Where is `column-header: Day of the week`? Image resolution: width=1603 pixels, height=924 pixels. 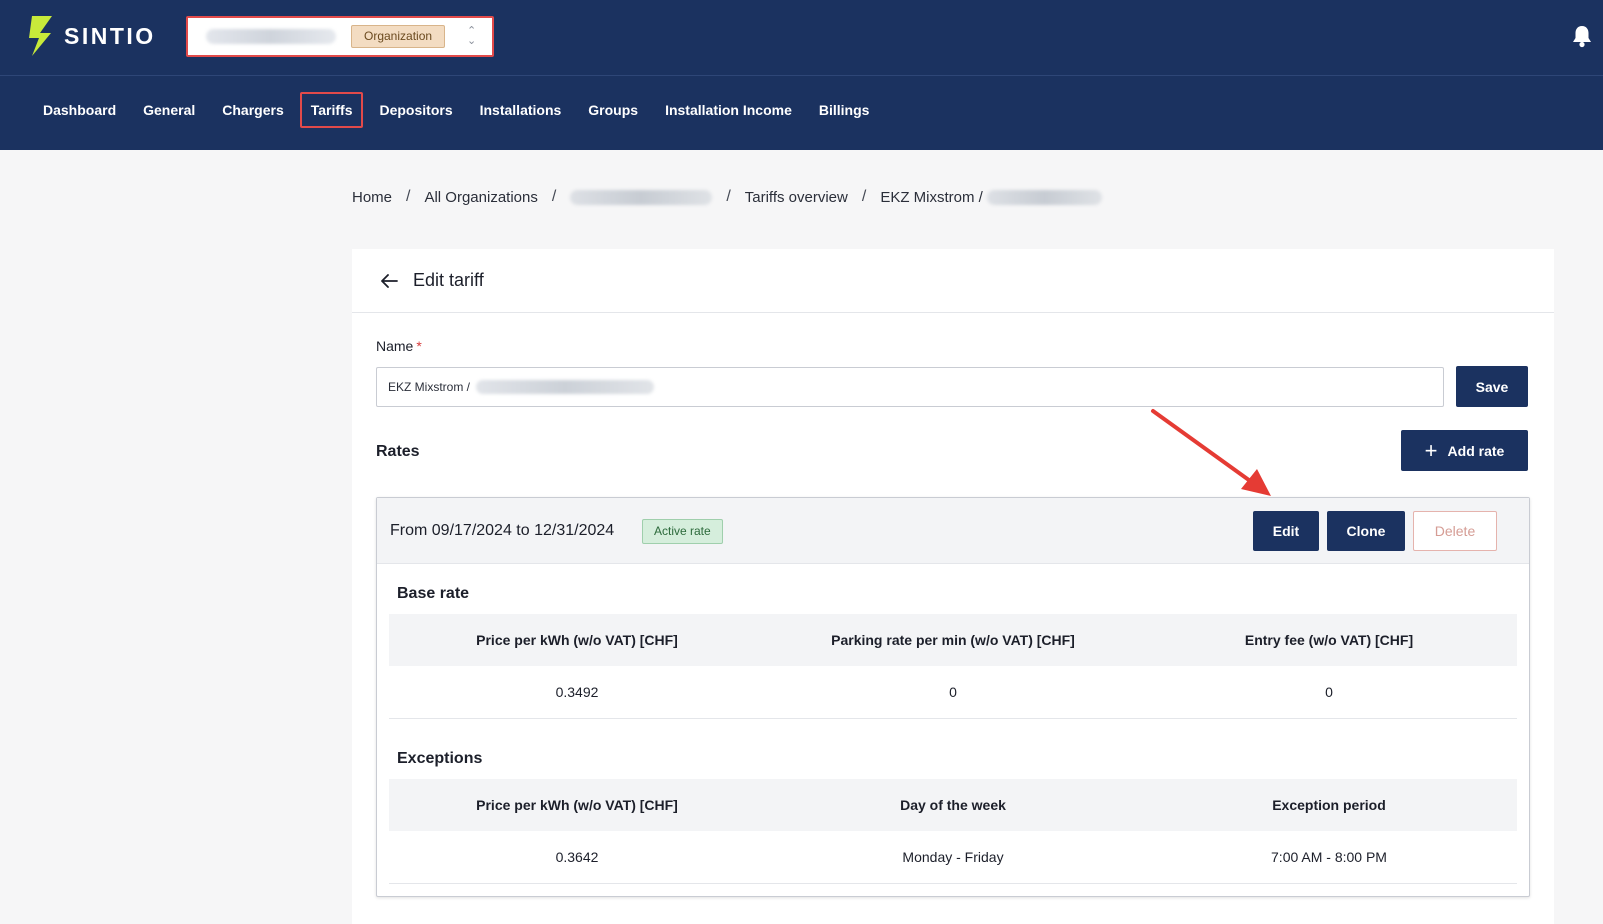
column-header: Day of the week is located at coordinates (953, 805).